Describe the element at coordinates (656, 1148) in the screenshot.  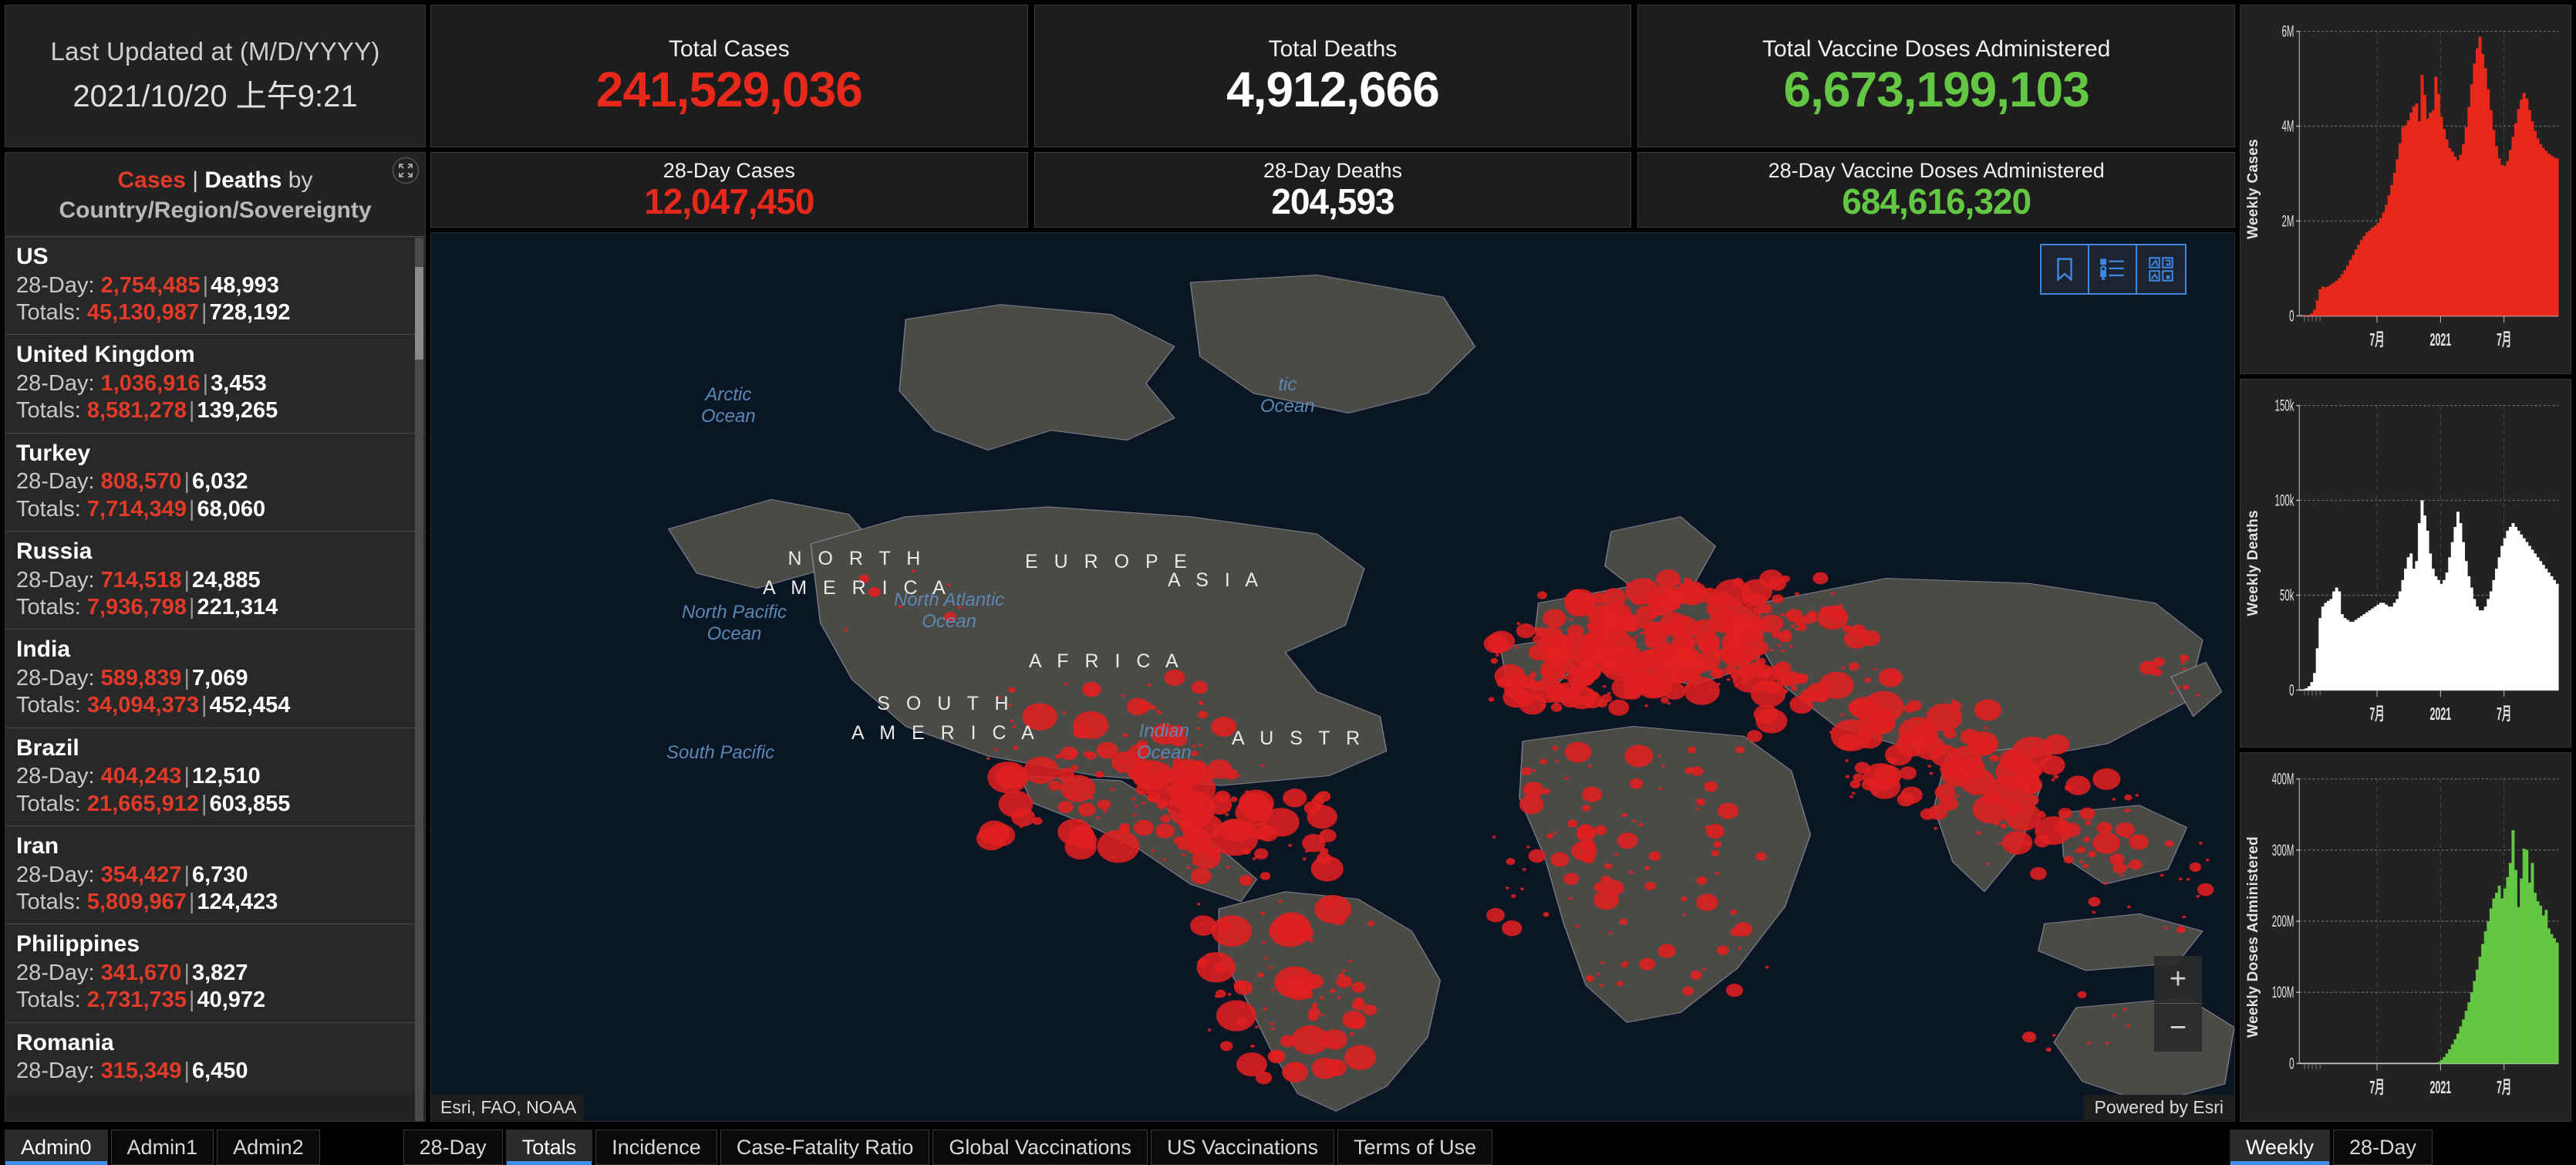
I see `tab-incidence: Incidence` at that location.